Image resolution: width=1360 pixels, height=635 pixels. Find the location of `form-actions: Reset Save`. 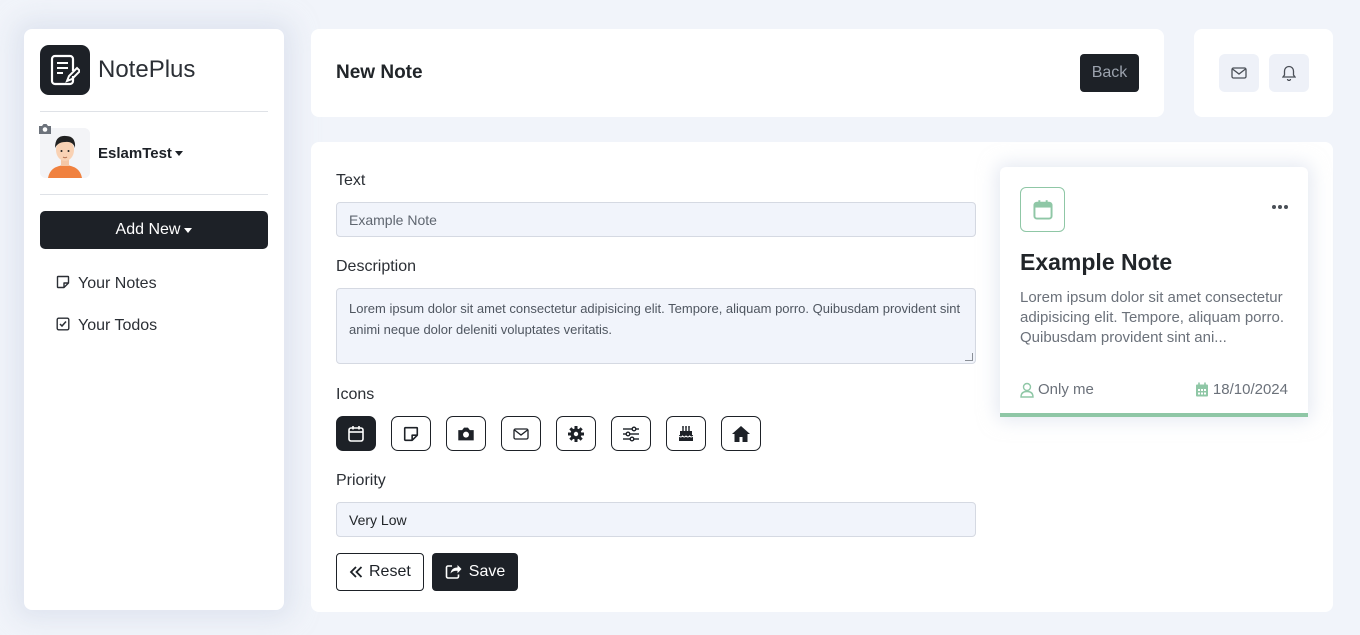

form-actions: Reset Save is located at coordinates (656, 572).